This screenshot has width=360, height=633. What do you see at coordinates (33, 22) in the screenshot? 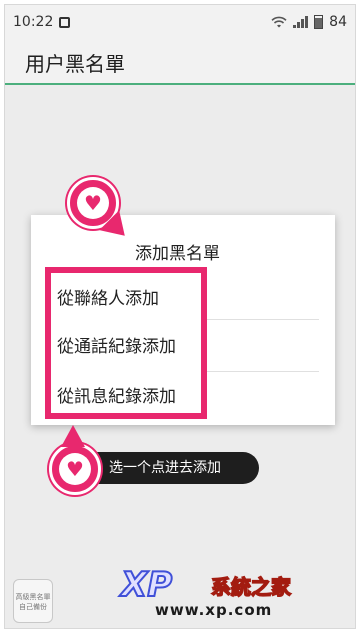
I see `status-time: 10:22` at bounding box center [33, 22].